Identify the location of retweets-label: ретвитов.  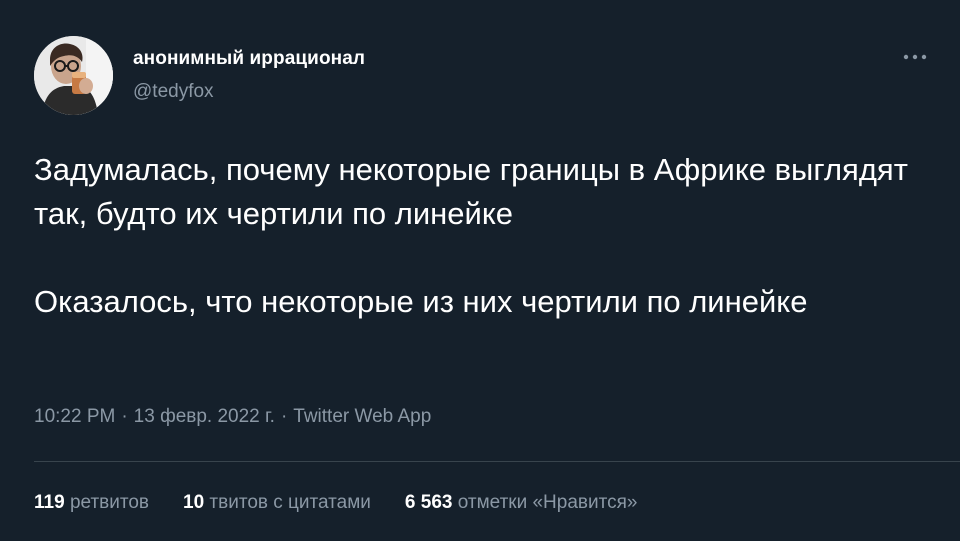
(109, 502).